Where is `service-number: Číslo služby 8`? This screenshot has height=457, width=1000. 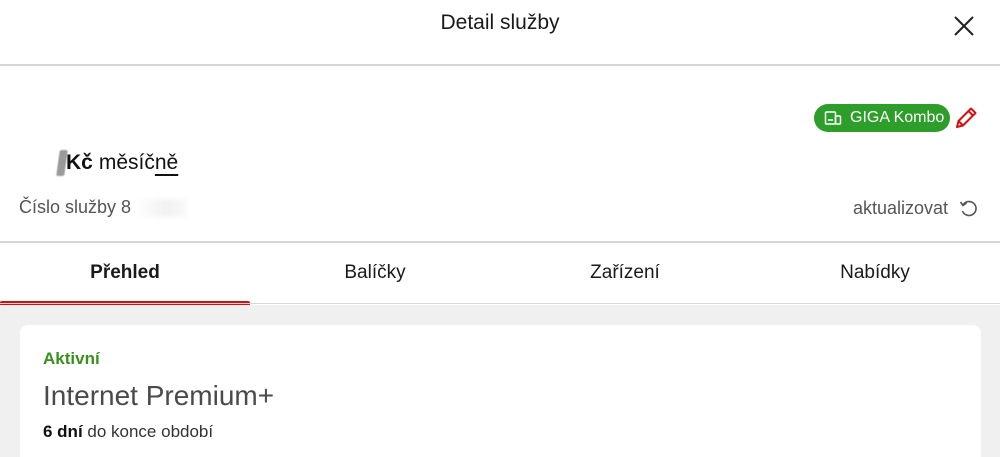
service-number: Číslo služby 8 is located at coordinates (103, 207).